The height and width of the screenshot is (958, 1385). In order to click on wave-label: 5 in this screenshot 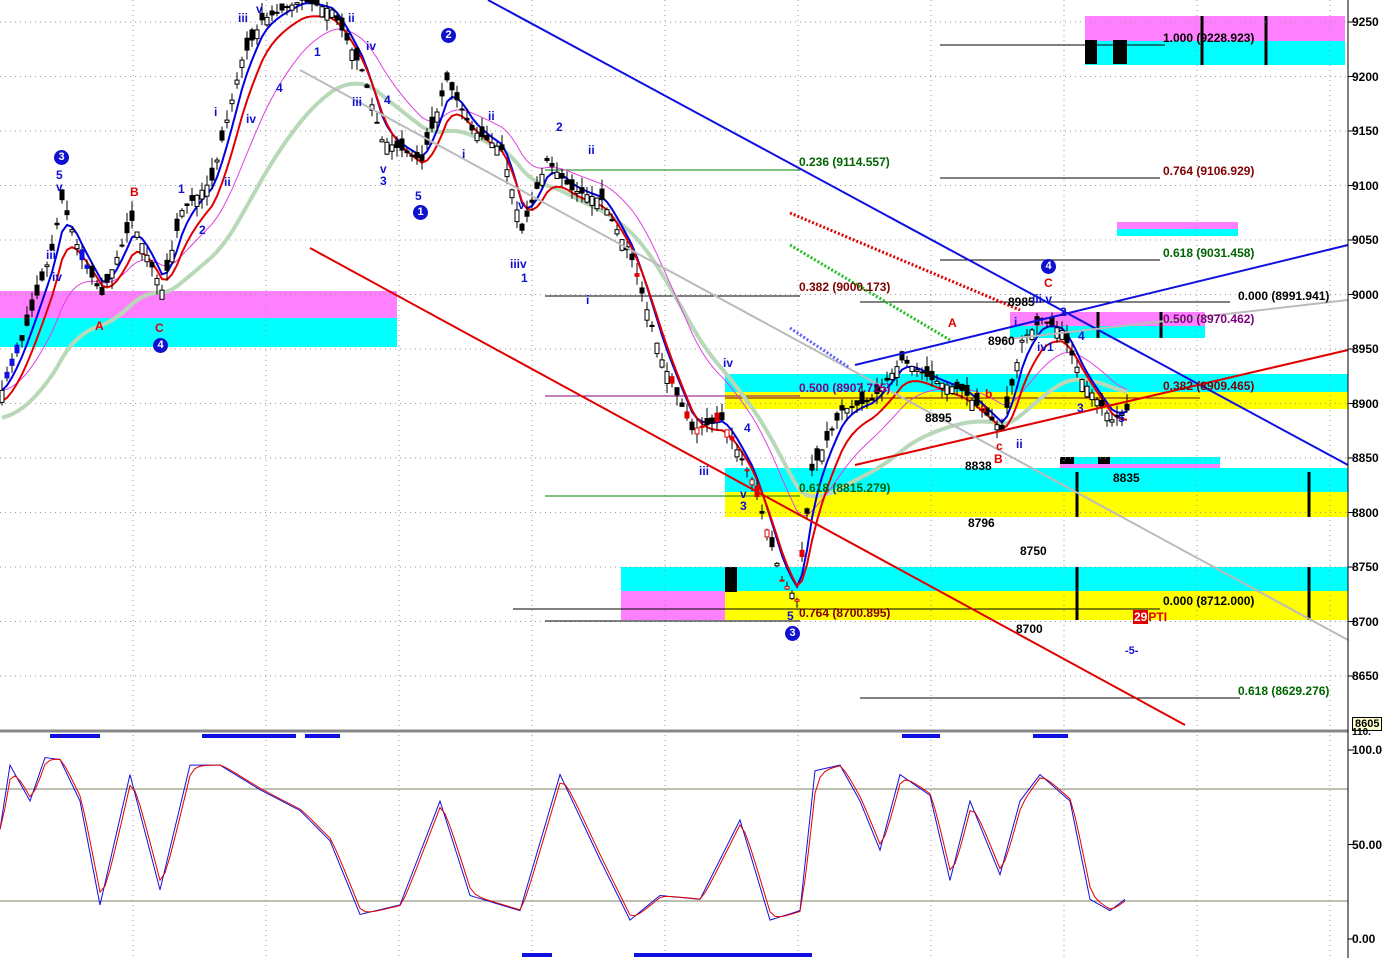, I will do `click(790, 616)`.